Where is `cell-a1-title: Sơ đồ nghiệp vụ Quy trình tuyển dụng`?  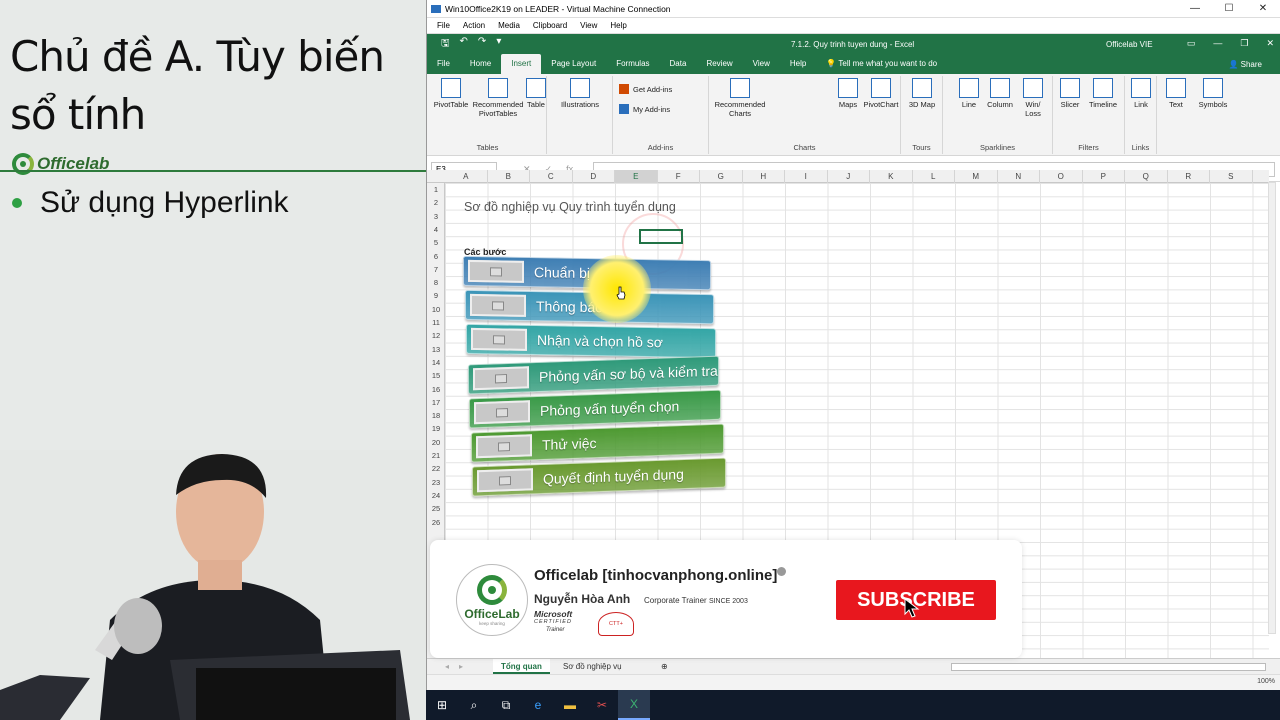
cell-a1-title: Sơ đồ nghiệp vụ Quy trình tuyển dụng is located at coordinates (570, 207).